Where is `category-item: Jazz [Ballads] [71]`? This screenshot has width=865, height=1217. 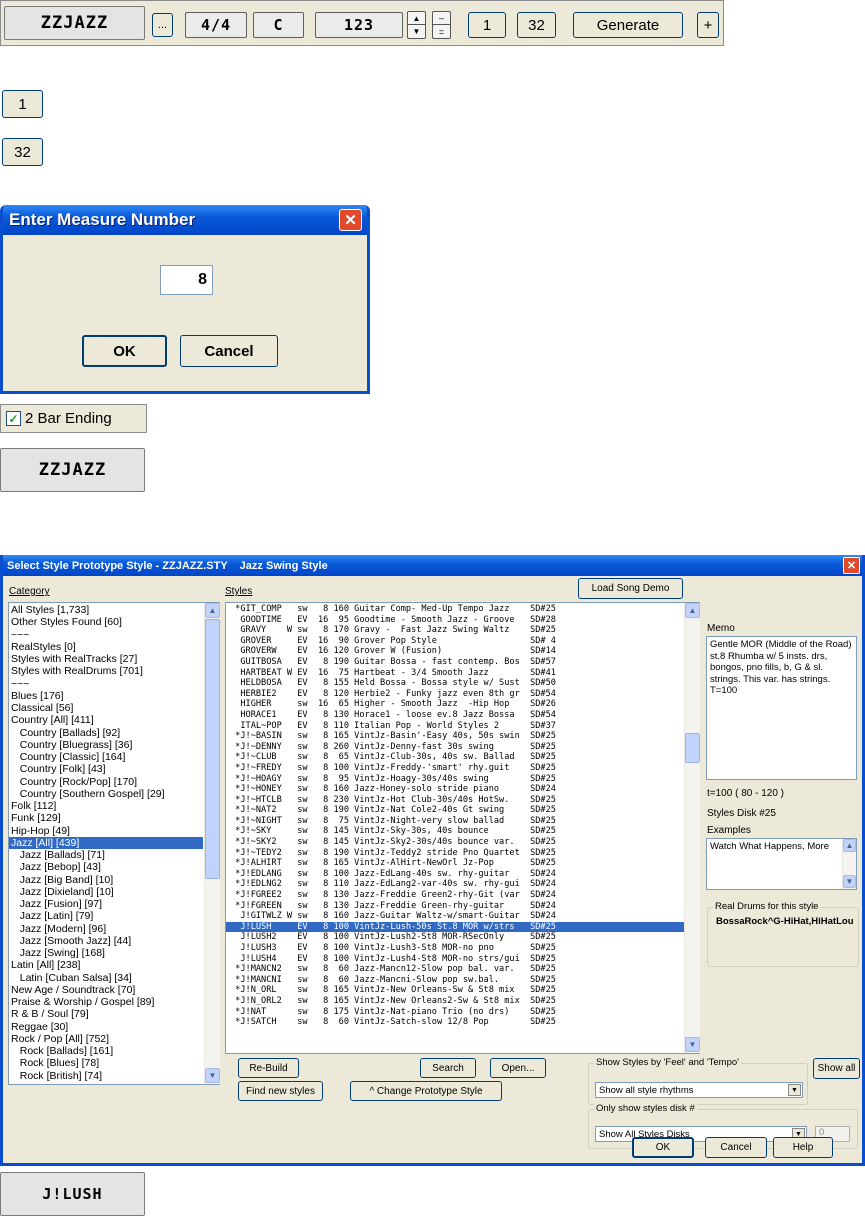
category-item: Jazz [Ballads] [71] is located at coordinates (106, 855).